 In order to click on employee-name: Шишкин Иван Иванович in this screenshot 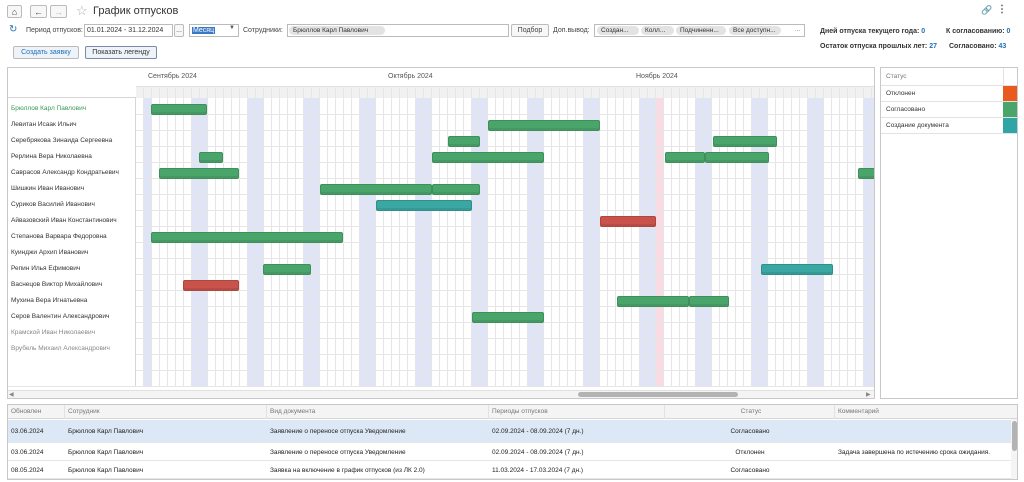, I will do `click(47, 189)`.